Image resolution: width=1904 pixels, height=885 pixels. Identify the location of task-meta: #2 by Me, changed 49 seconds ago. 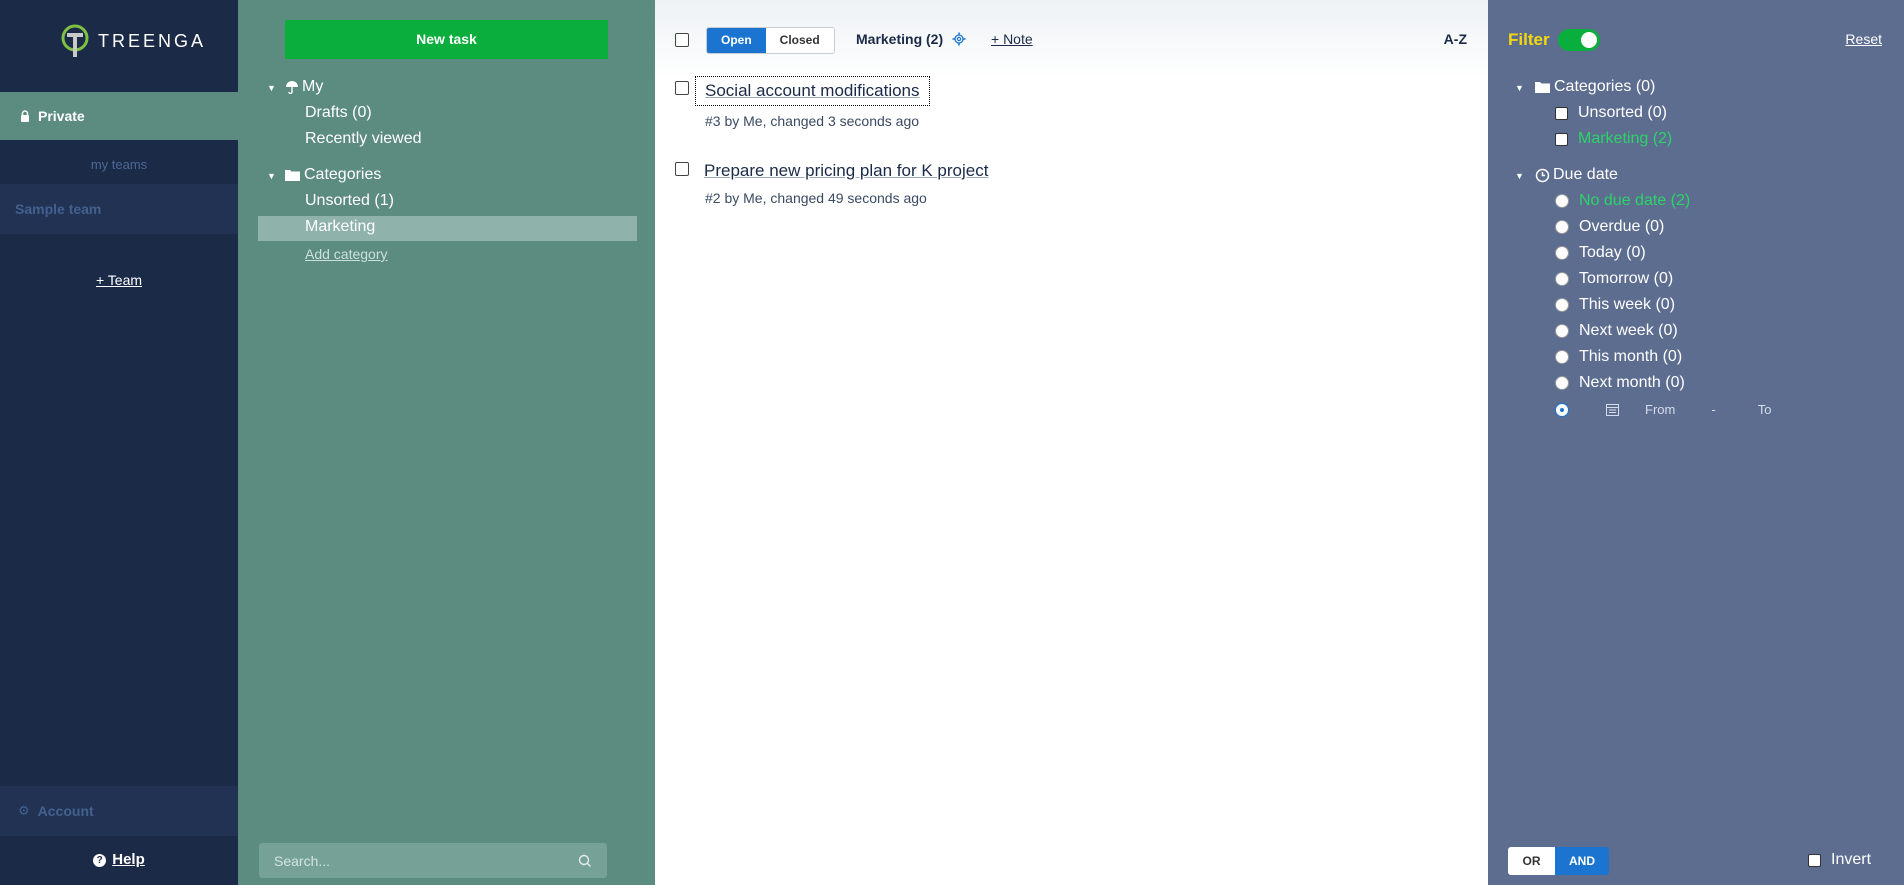
(816, 198).